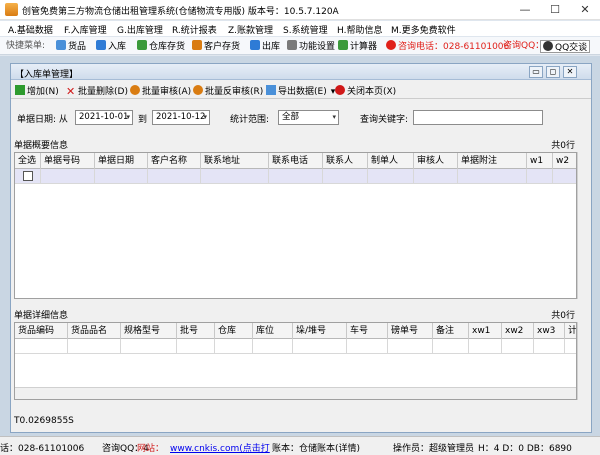 The height and width of the screenshot is (455, 600). I want to click on warehouse-icon, so click(142, 45).